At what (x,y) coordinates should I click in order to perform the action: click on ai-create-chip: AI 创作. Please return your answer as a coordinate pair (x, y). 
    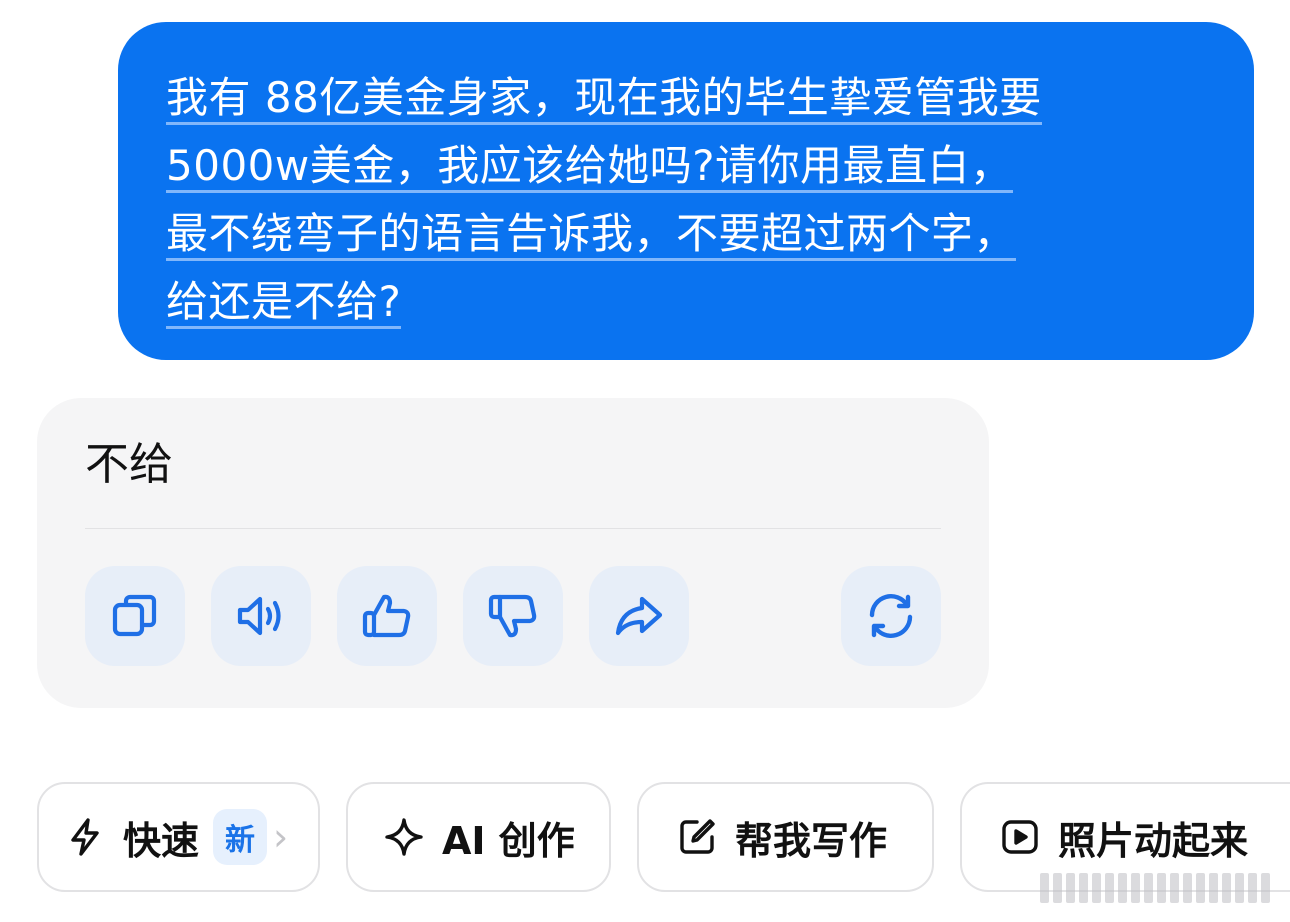
    Looking at the image, I should click on (478, 837).